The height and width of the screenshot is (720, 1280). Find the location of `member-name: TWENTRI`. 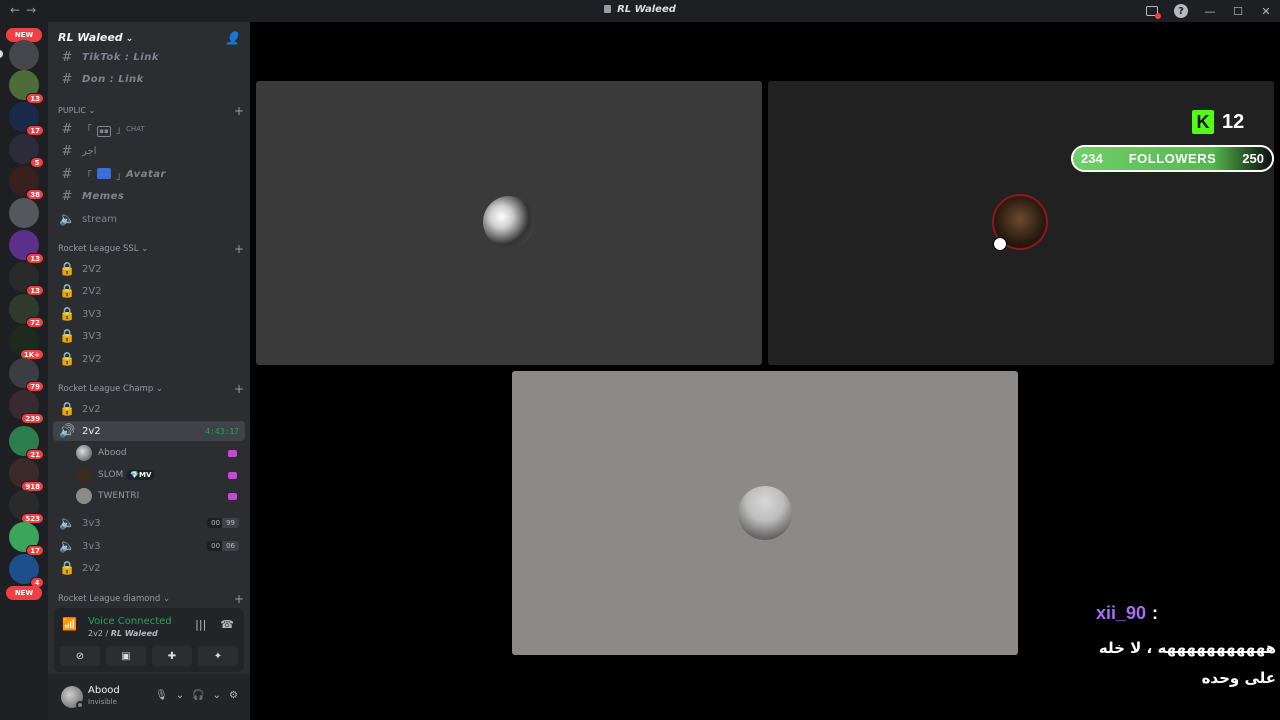

member-name: TWENTRI is located at coordinates (119, 496).